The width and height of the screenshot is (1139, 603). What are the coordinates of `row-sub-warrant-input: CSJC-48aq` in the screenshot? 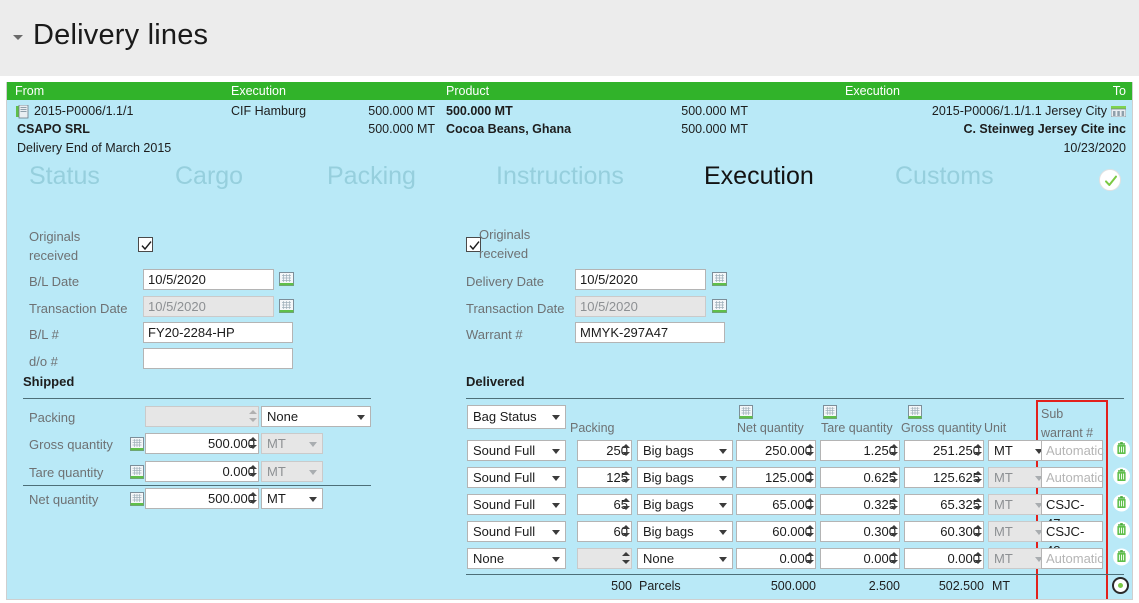 It's located at (1072, 539).